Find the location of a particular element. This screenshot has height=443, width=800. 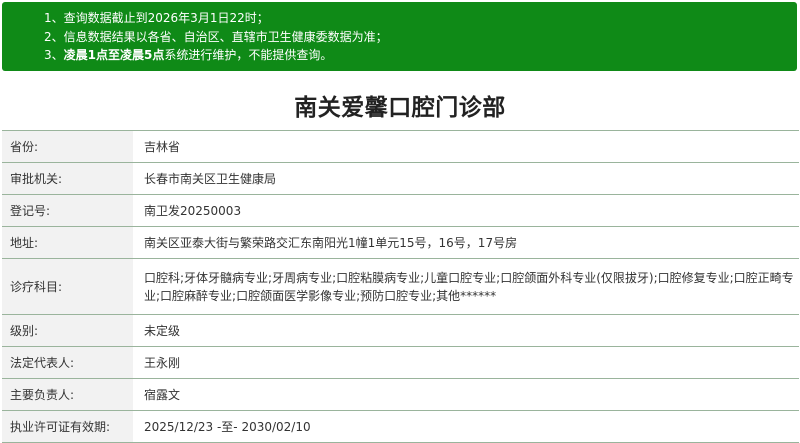

row-label: 审批机关: is located at coordinates (67, 178).